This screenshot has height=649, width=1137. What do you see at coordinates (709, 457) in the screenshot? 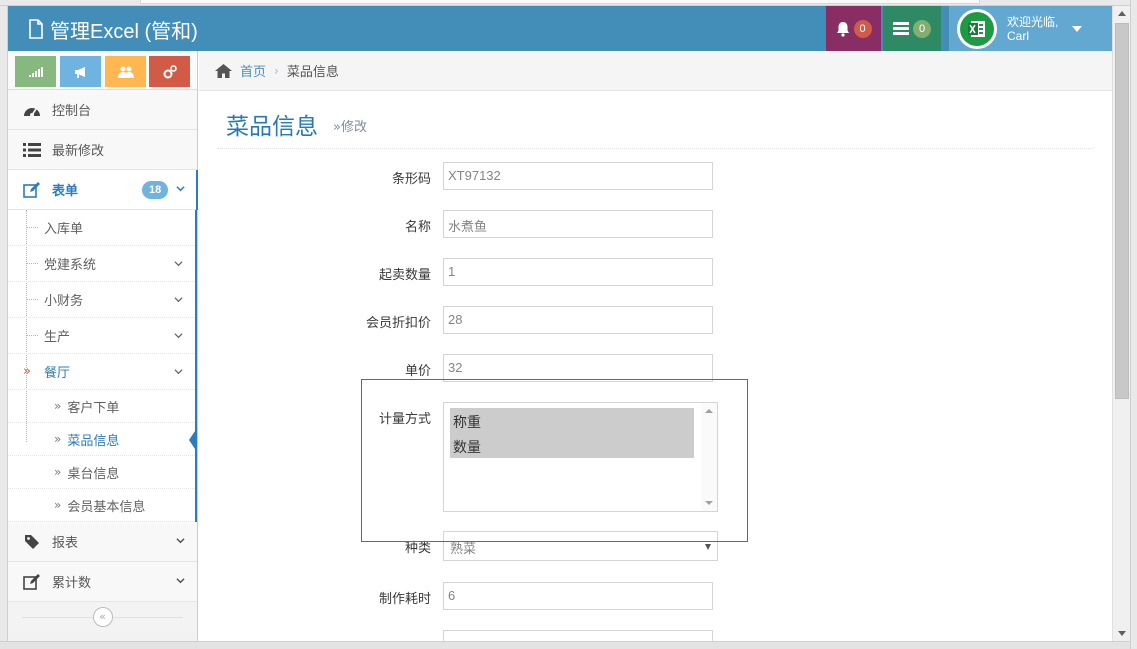
I see `listbox-scrollbar` at bounding box center [709, 457].